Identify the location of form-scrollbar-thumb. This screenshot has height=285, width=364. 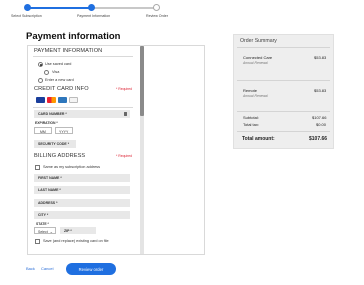
(142, 81).